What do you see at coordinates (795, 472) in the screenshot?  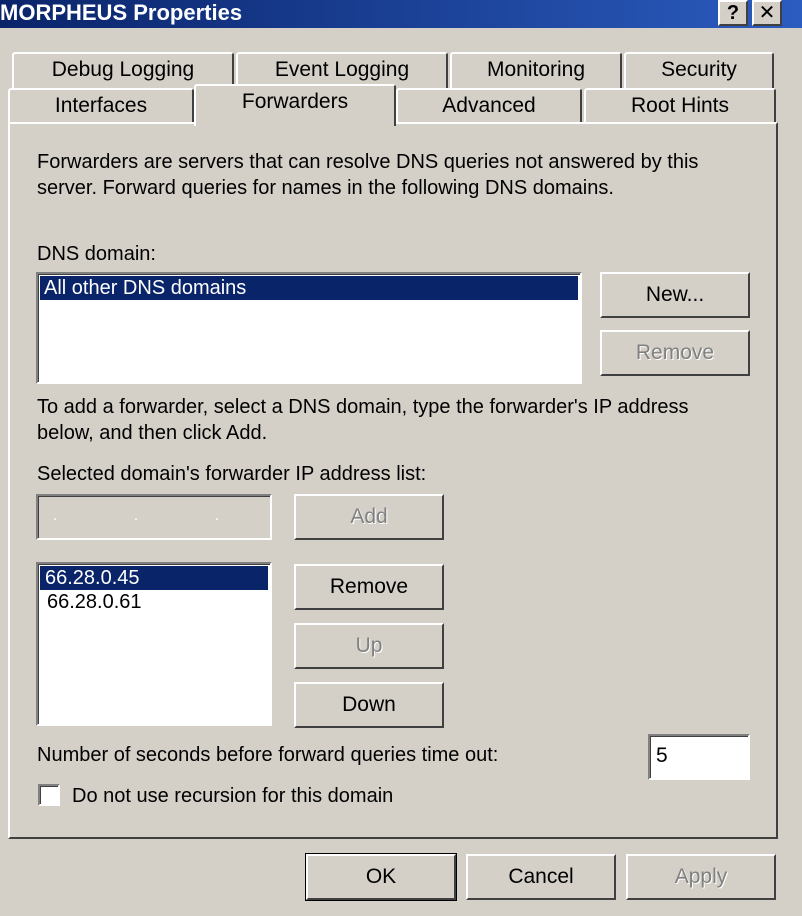 I see `window-edge` at bounding box center [795, 472].